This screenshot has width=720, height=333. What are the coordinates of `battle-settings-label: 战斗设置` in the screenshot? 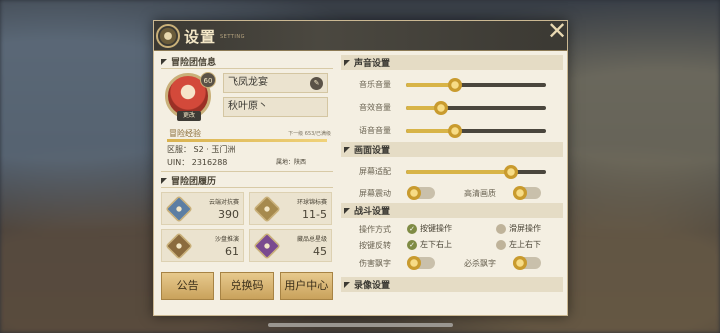 It's located at (372, 212).